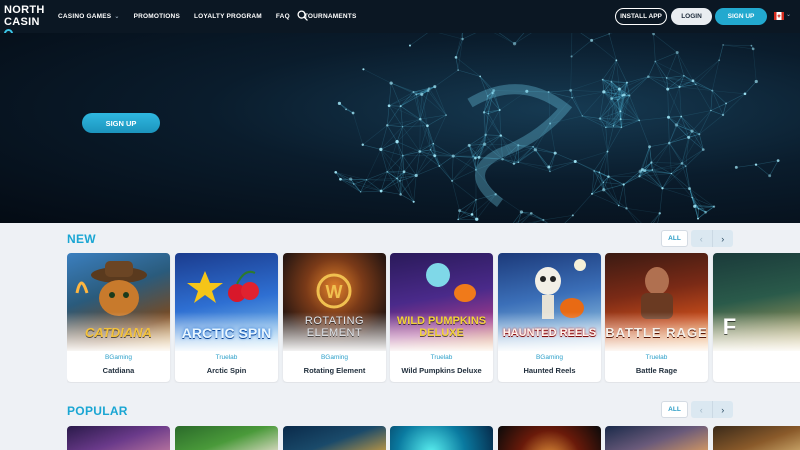 Image resolution: width=800 pixels, height=450 pixels. I want to click on svg-text: W, so click(334, 292).